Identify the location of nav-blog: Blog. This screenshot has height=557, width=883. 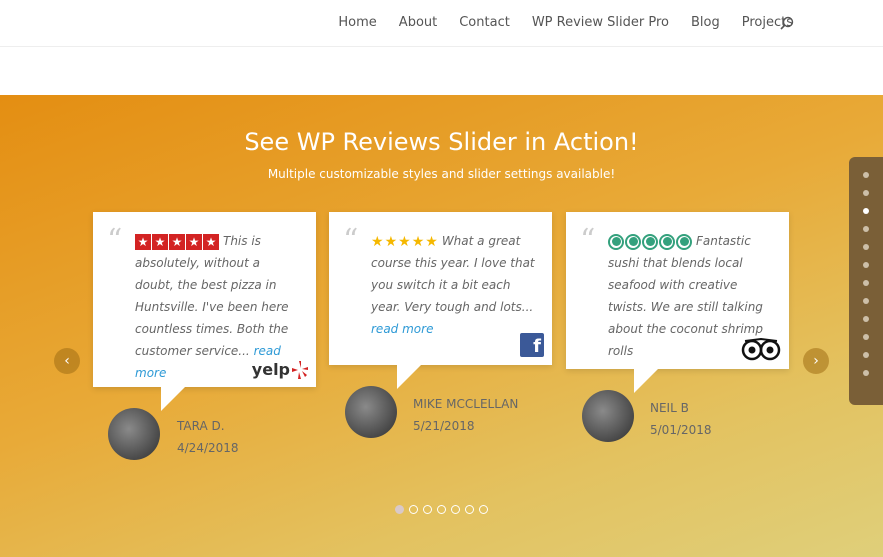
(705, 22).